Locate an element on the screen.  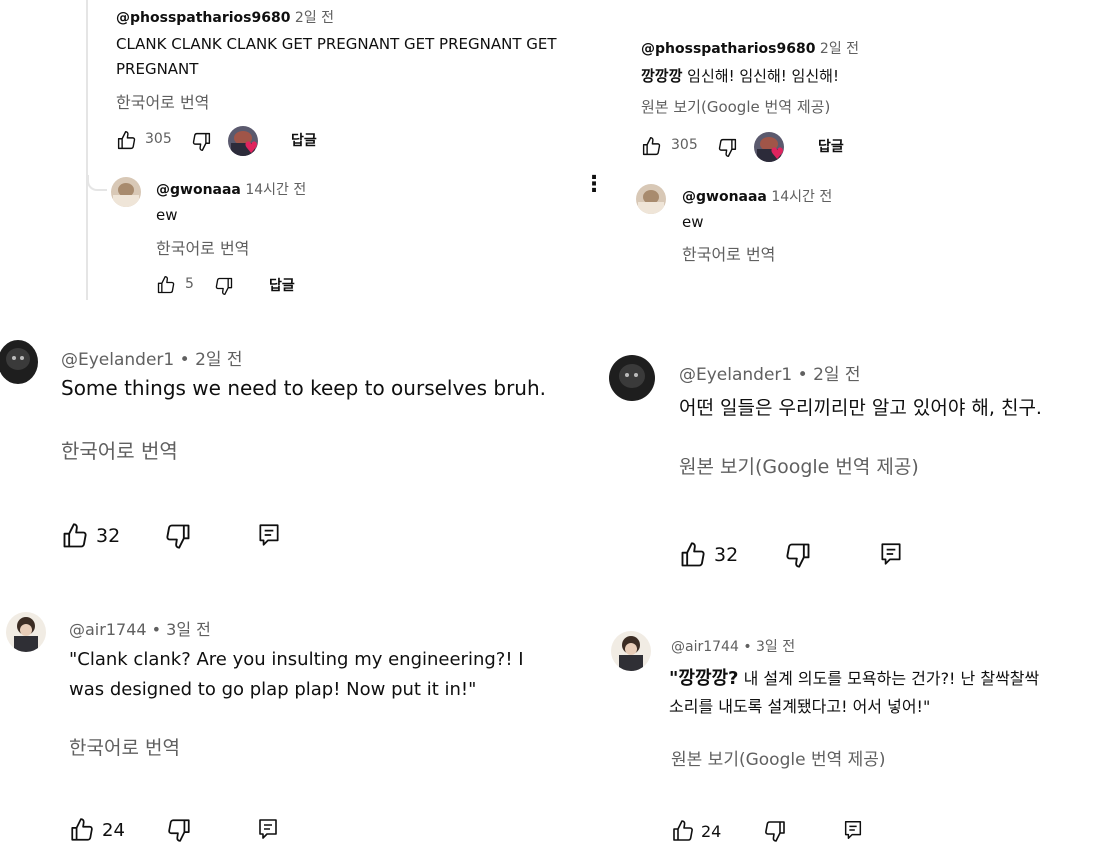
comment-text-line2: 소리를 내도록 설계됐다고! 어서 넣어!" is located at coordinates (800, 706).